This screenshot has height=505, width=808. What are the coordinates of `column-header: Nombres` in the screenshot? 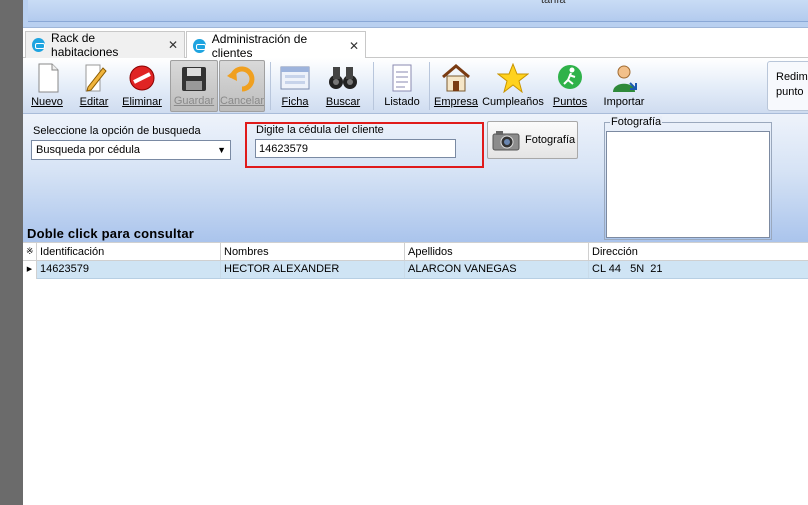 It's located at (313, 252).